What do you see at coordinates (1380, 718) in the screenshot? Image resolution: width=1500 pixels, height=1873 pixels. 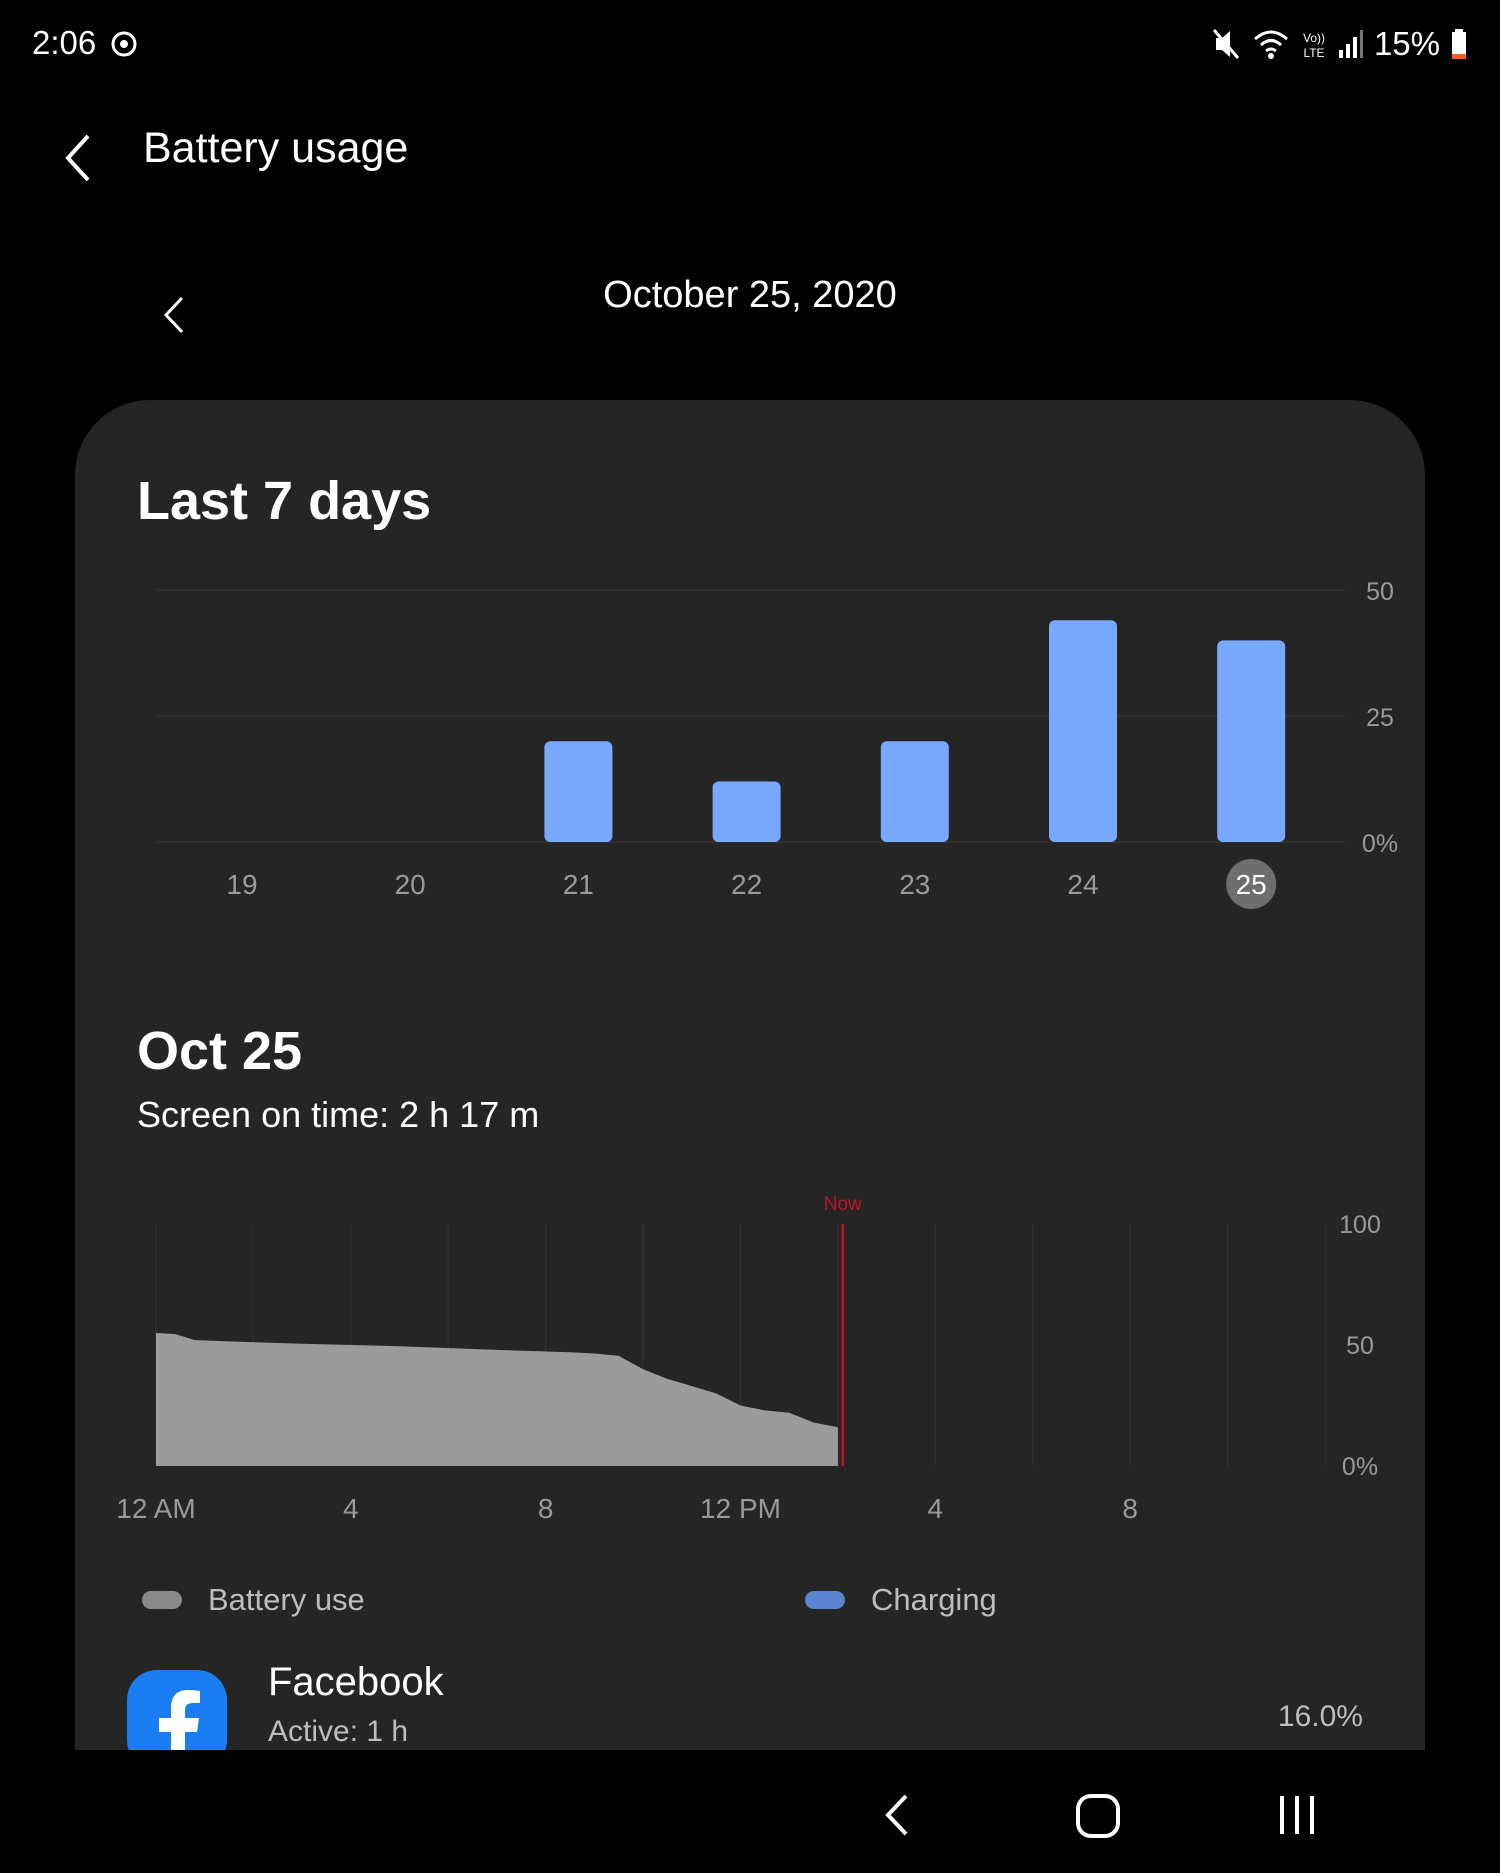 I see `y-tick-label: 25` at bounding box center [1380, 718].